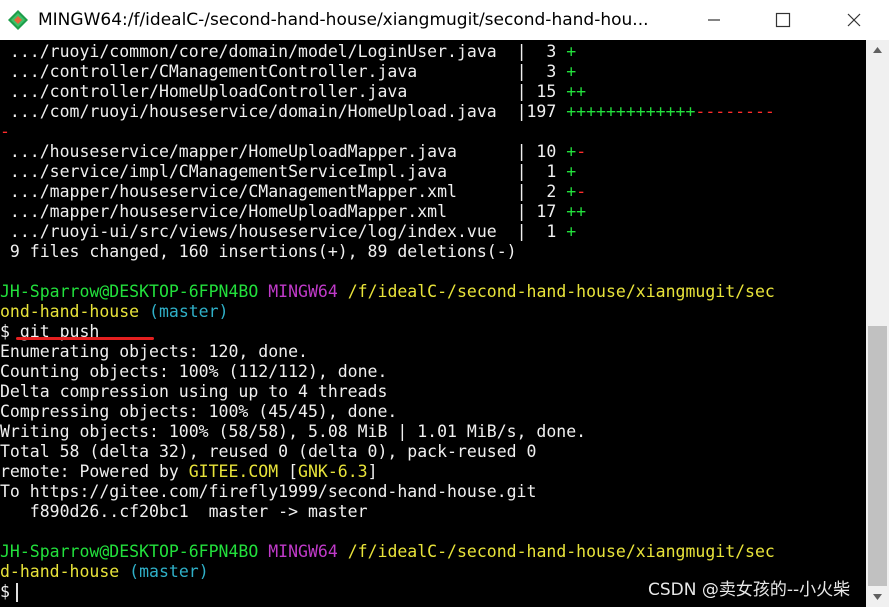  I want to click on prompt-line-wrap: ond-hand-house (master), so click(114, 311).